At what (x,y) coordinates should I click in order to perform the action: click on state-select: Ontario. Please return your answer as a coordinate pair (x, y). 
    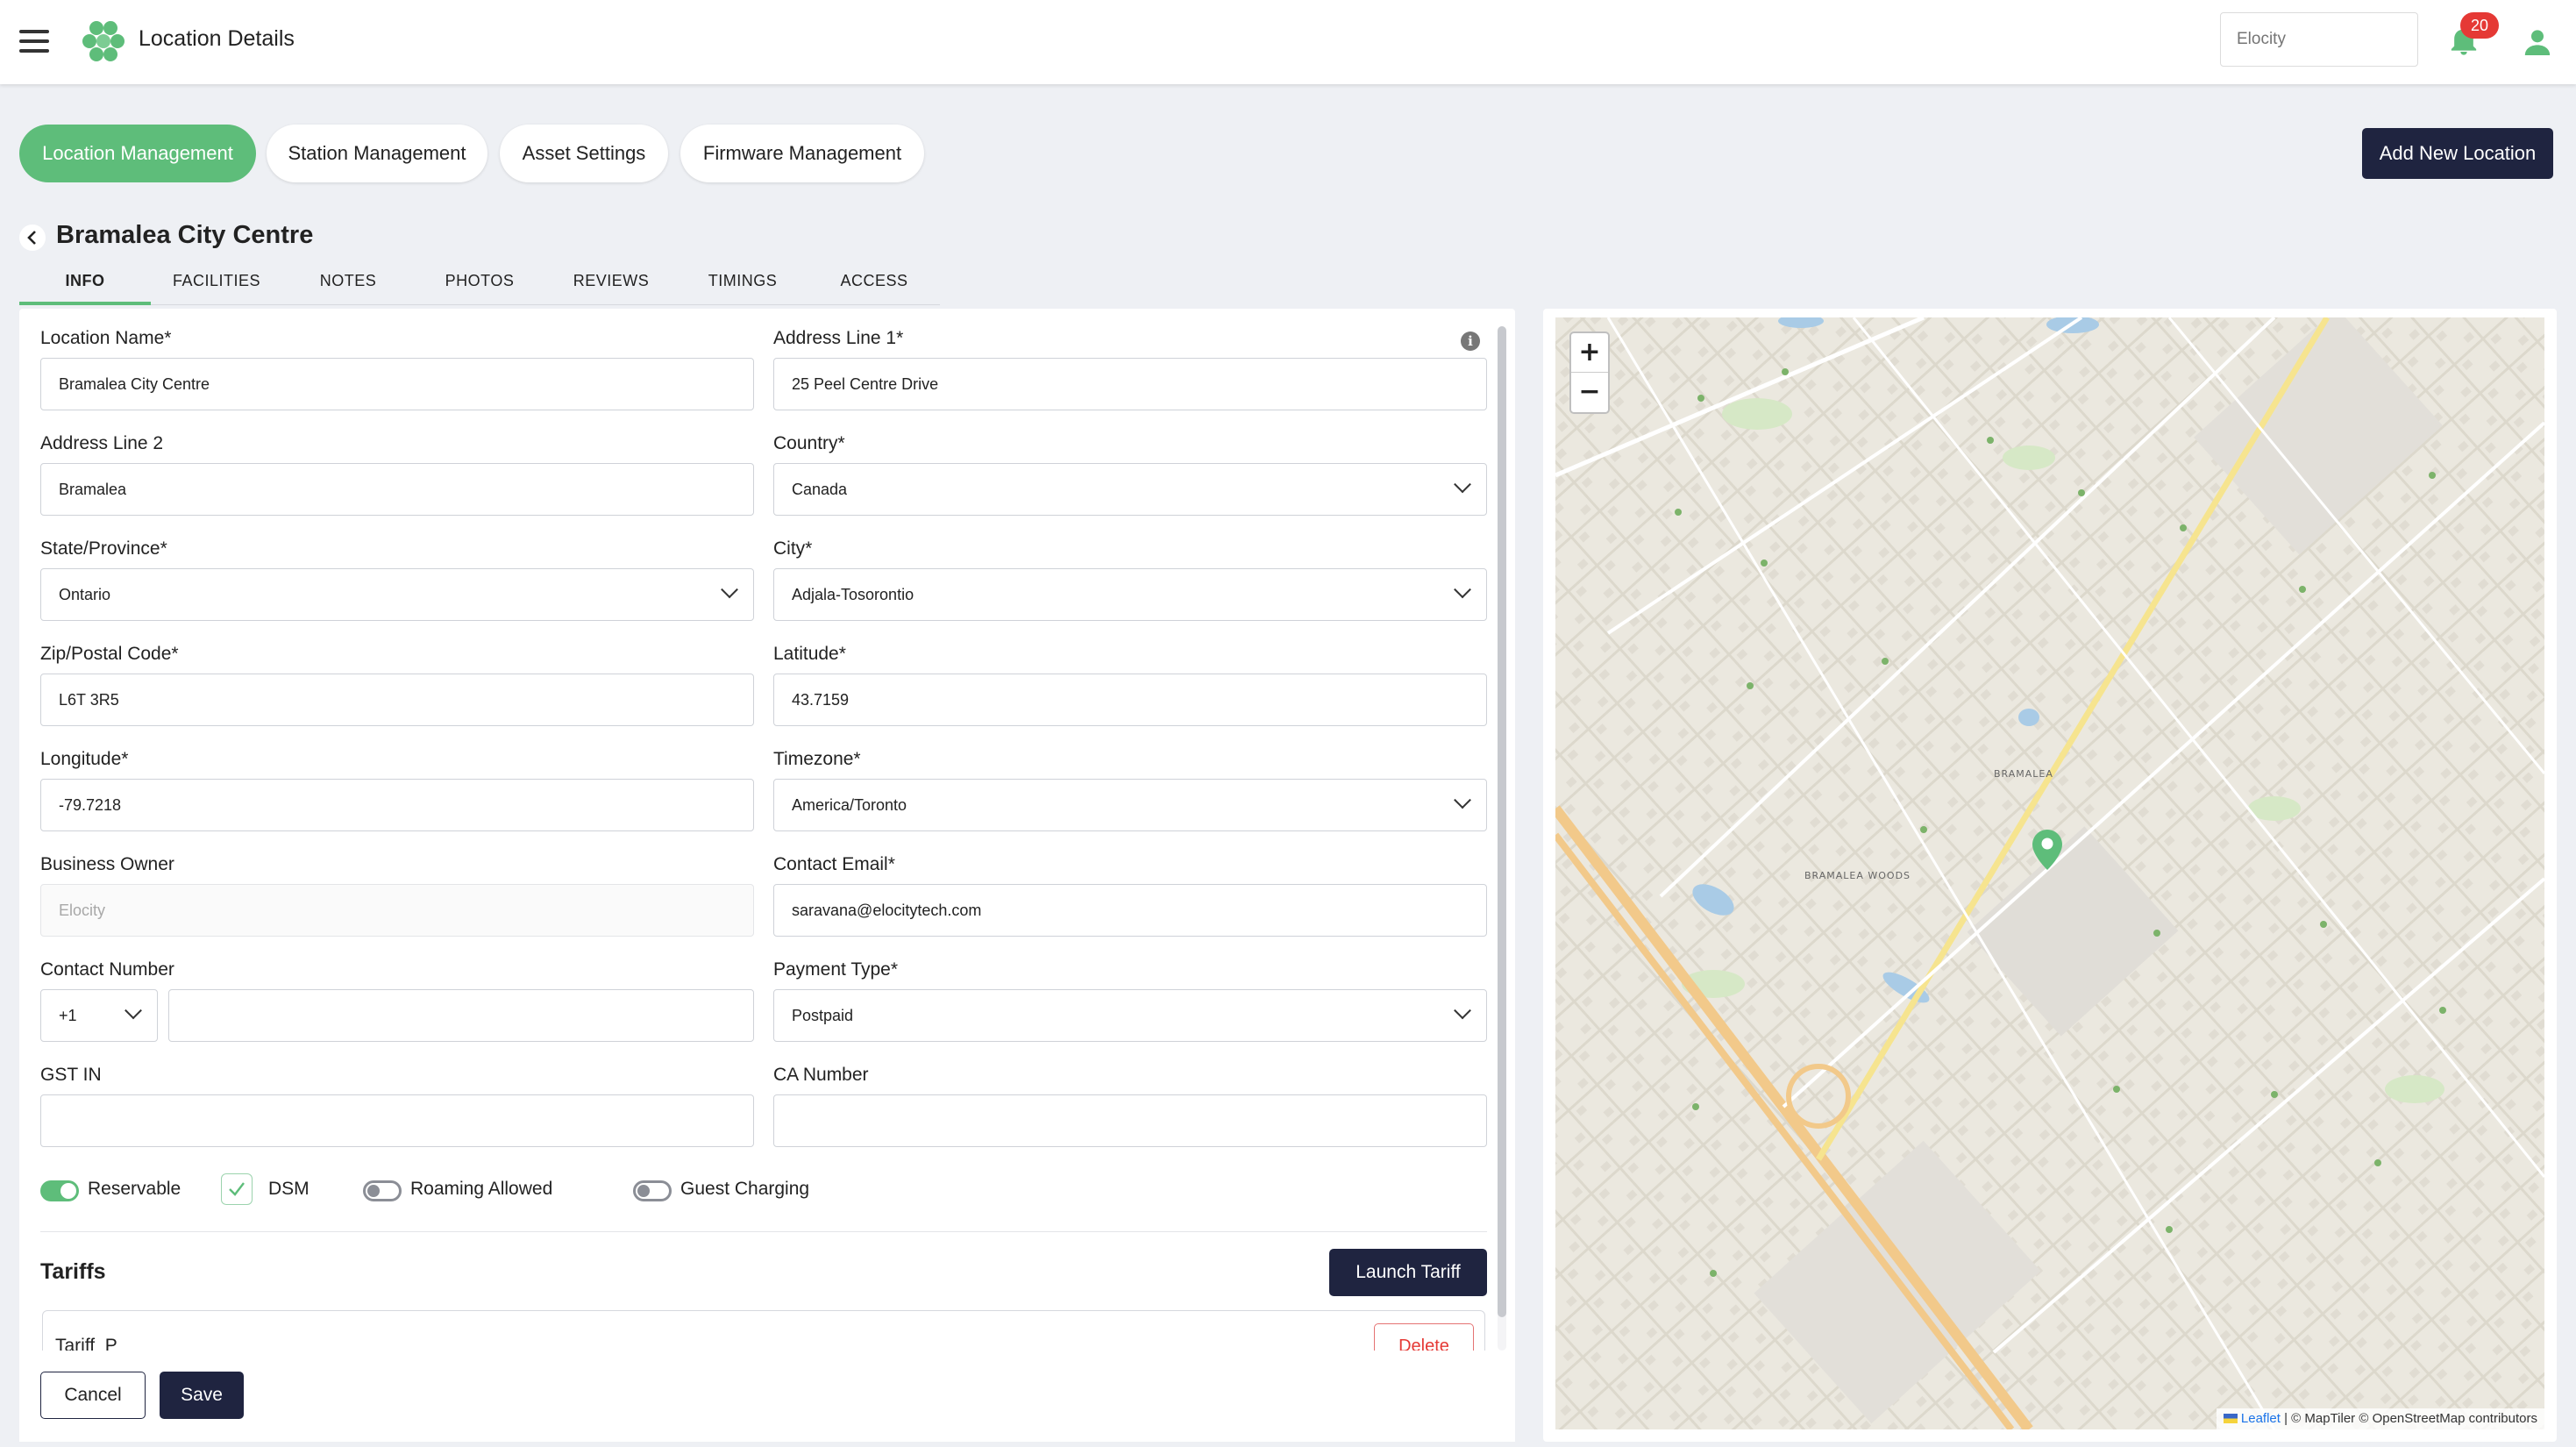
    Looking at the image, I should click on (397, 594).